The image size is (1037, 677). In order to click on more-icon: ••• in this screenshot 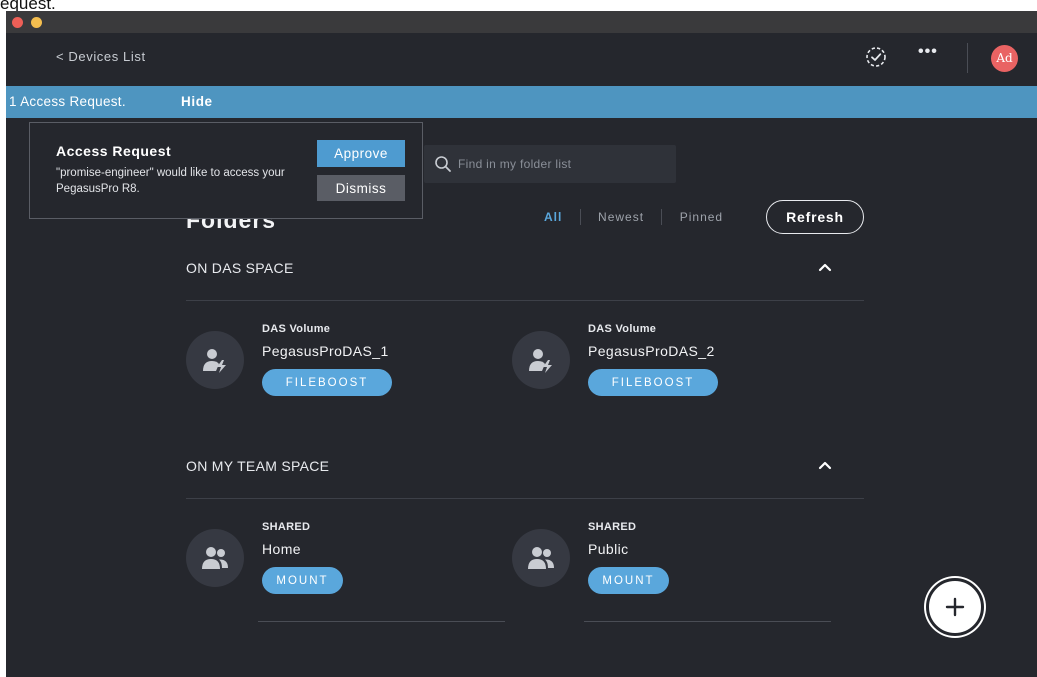, I will do `click(928, 52)`.